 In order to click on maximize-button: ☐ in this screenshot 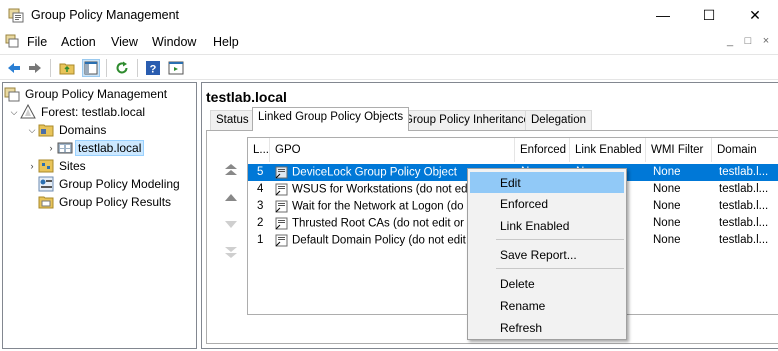, I will do `click(709, 15)`.